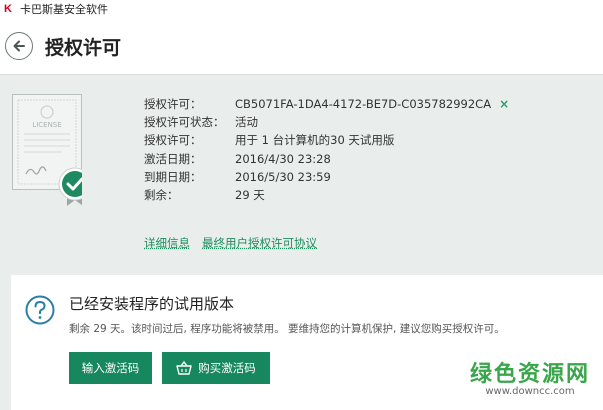  I want to click on page-header: 授权许可, so click(301, 46).